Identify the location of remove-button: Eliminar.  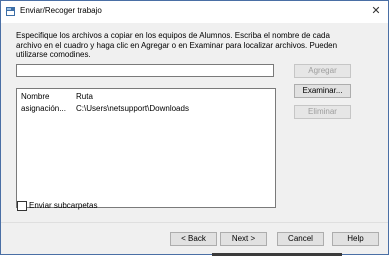
(322, 112).